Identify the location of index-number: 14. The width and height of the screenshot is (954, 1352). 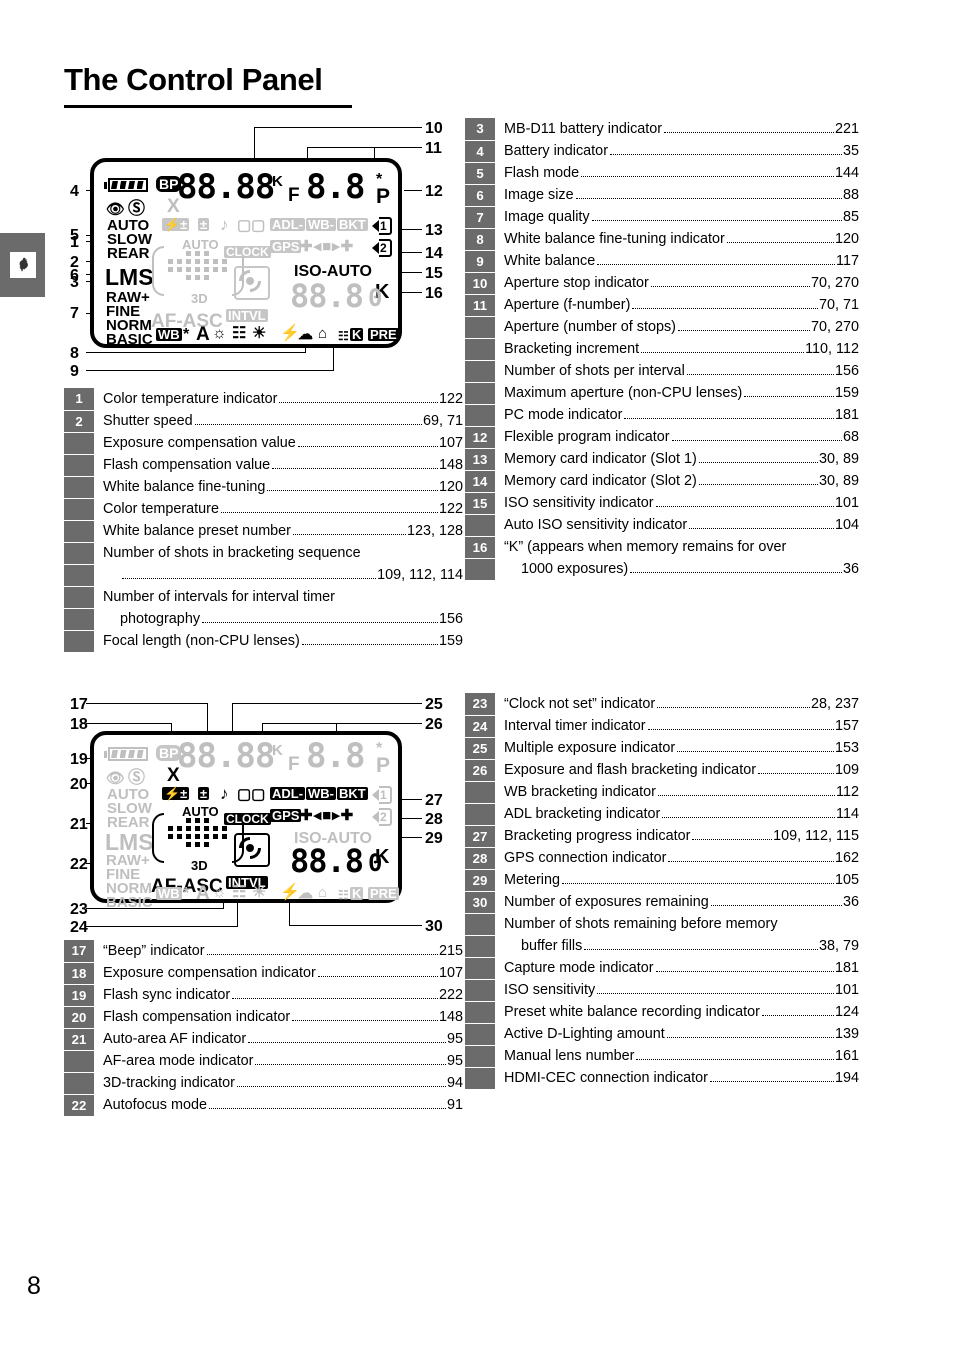
(480, 481).